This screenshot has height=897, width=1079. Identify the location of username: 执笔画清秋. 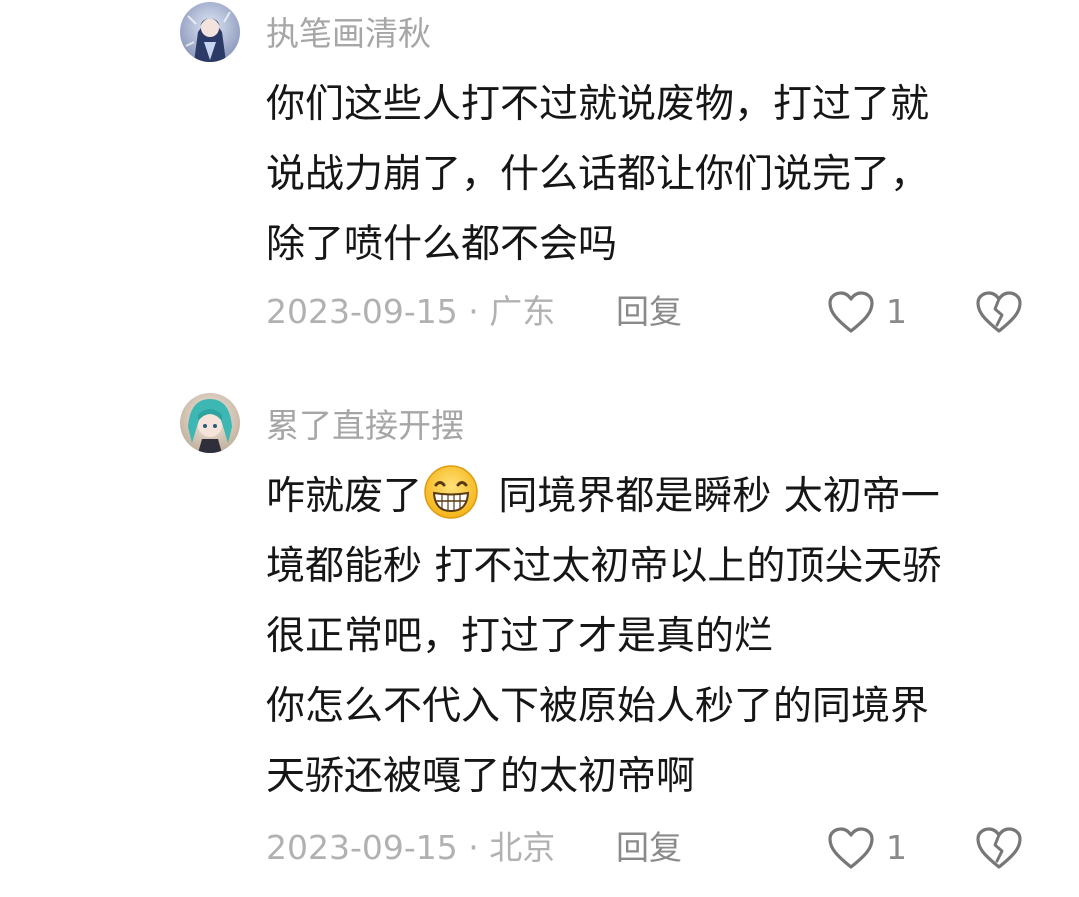
(348, 34).